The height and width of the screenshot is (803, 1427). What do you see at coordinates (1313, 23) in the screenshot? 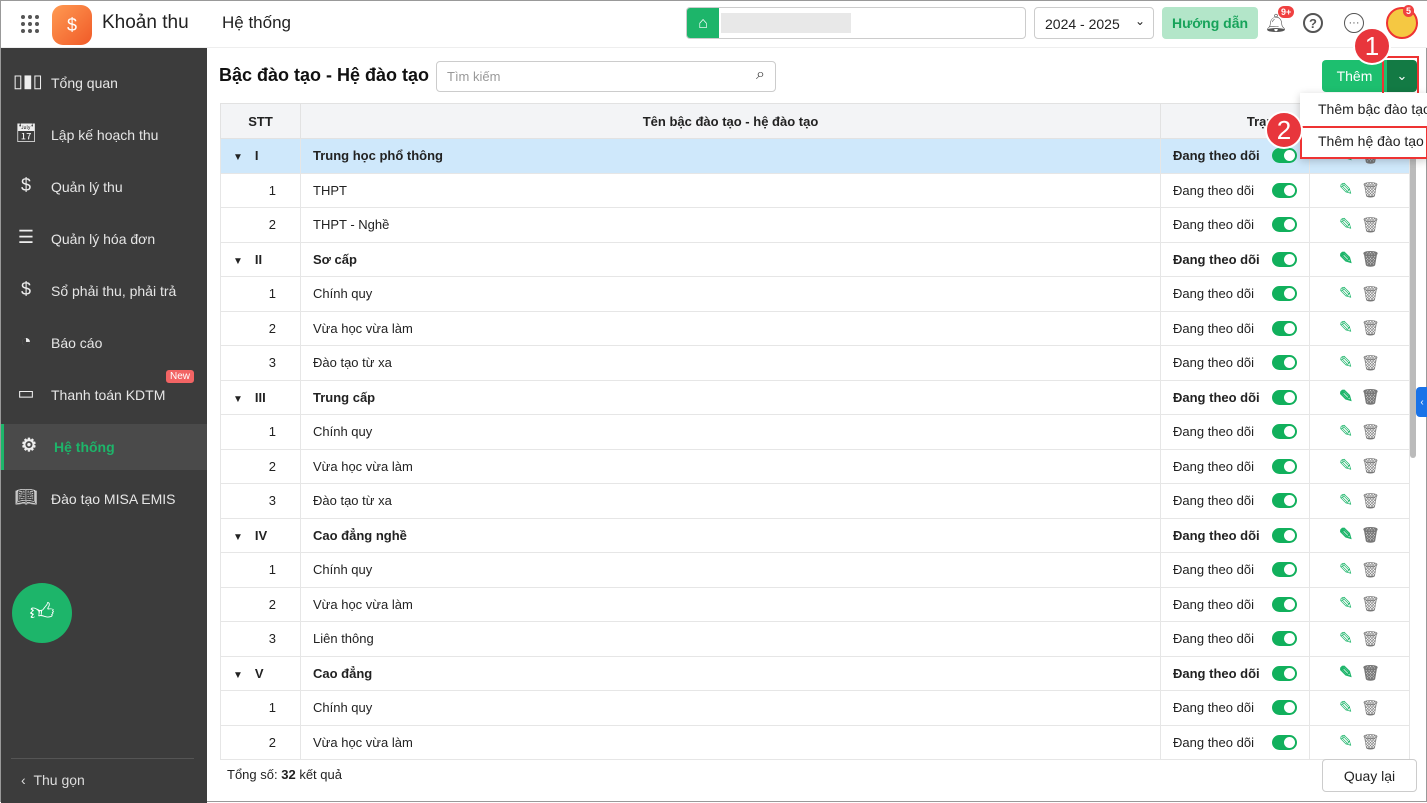
I see `help-icon: ?` at bounding box center [1313, 23].